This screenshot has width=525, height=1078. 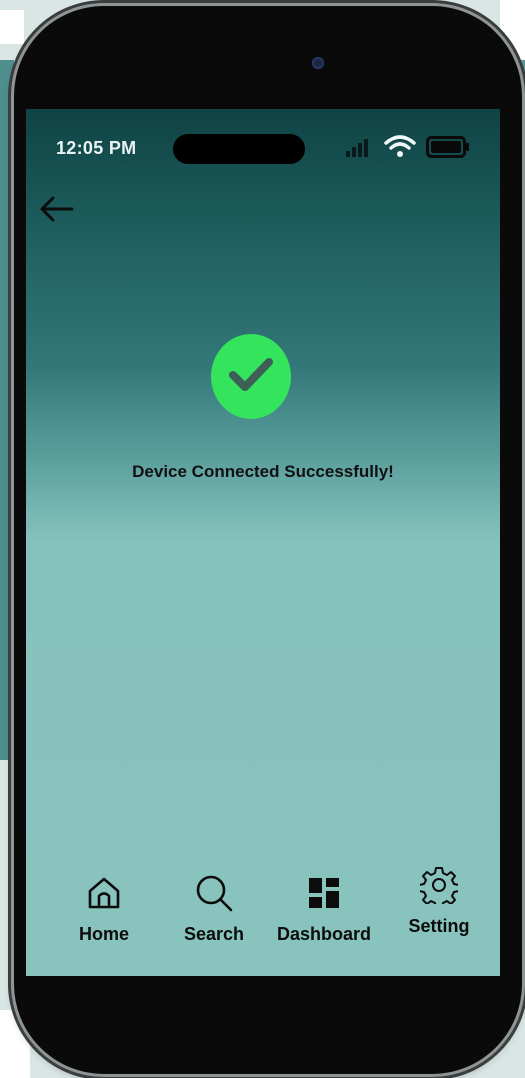 I want to click on nav-item-dashboard: Dashboard, so click(x=324, y=908).